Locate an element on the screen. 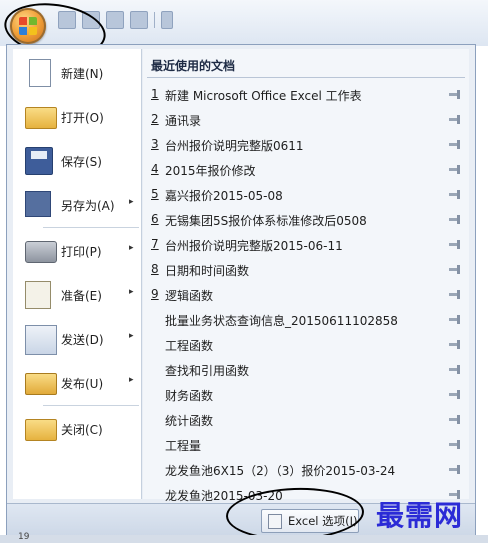  print-preview-icon is located at coordinates (139, 20).